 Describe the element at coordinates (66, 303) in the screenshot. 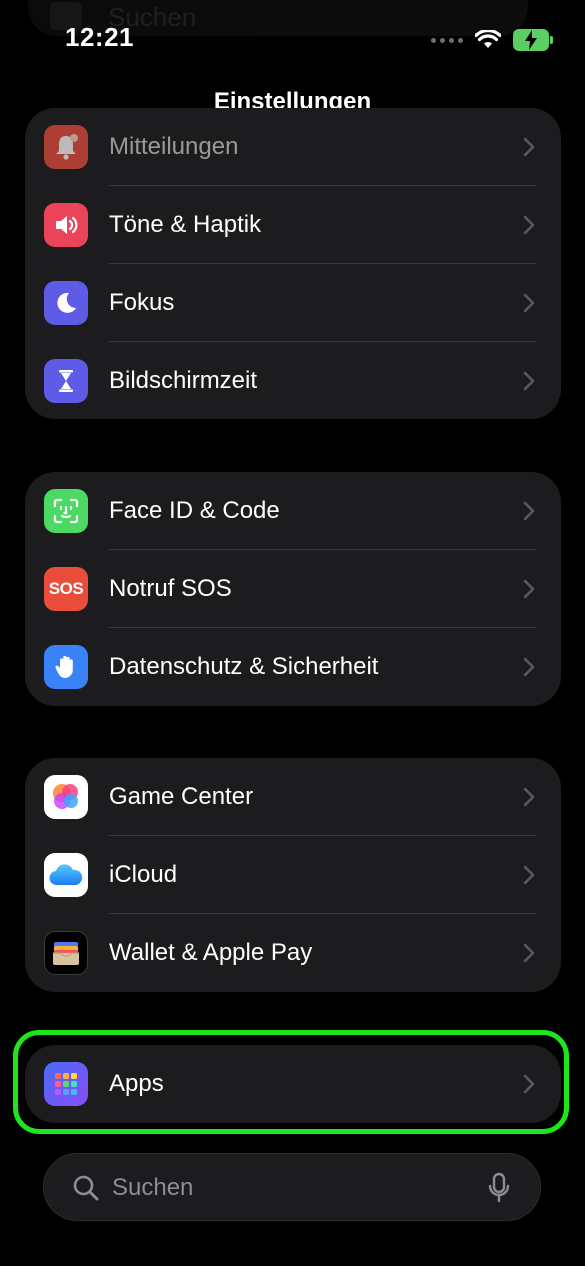

I see `moon-icon` at that location.